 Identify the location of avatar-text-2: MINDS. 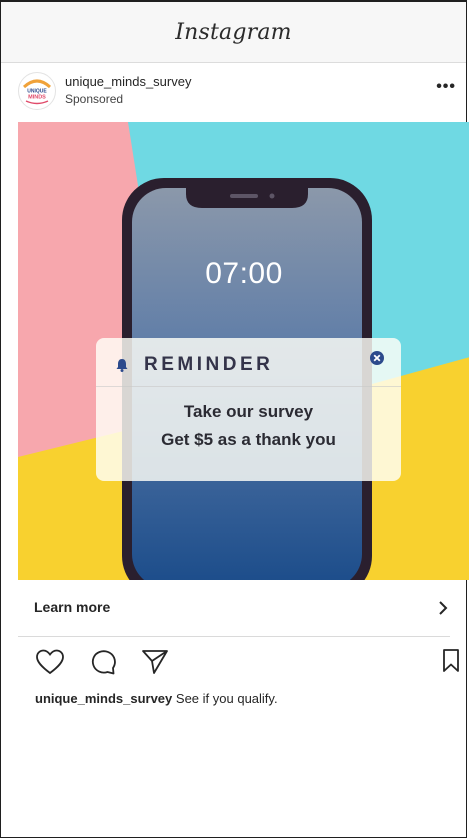
(37, 98).